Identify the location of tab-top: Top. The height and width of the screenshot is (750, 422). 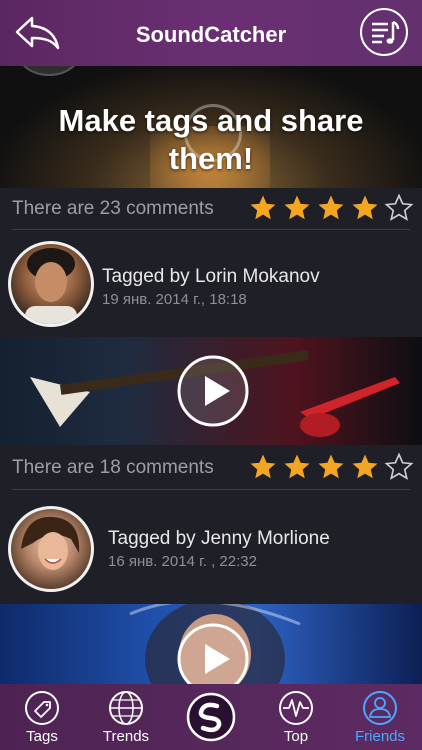
(296, 717).